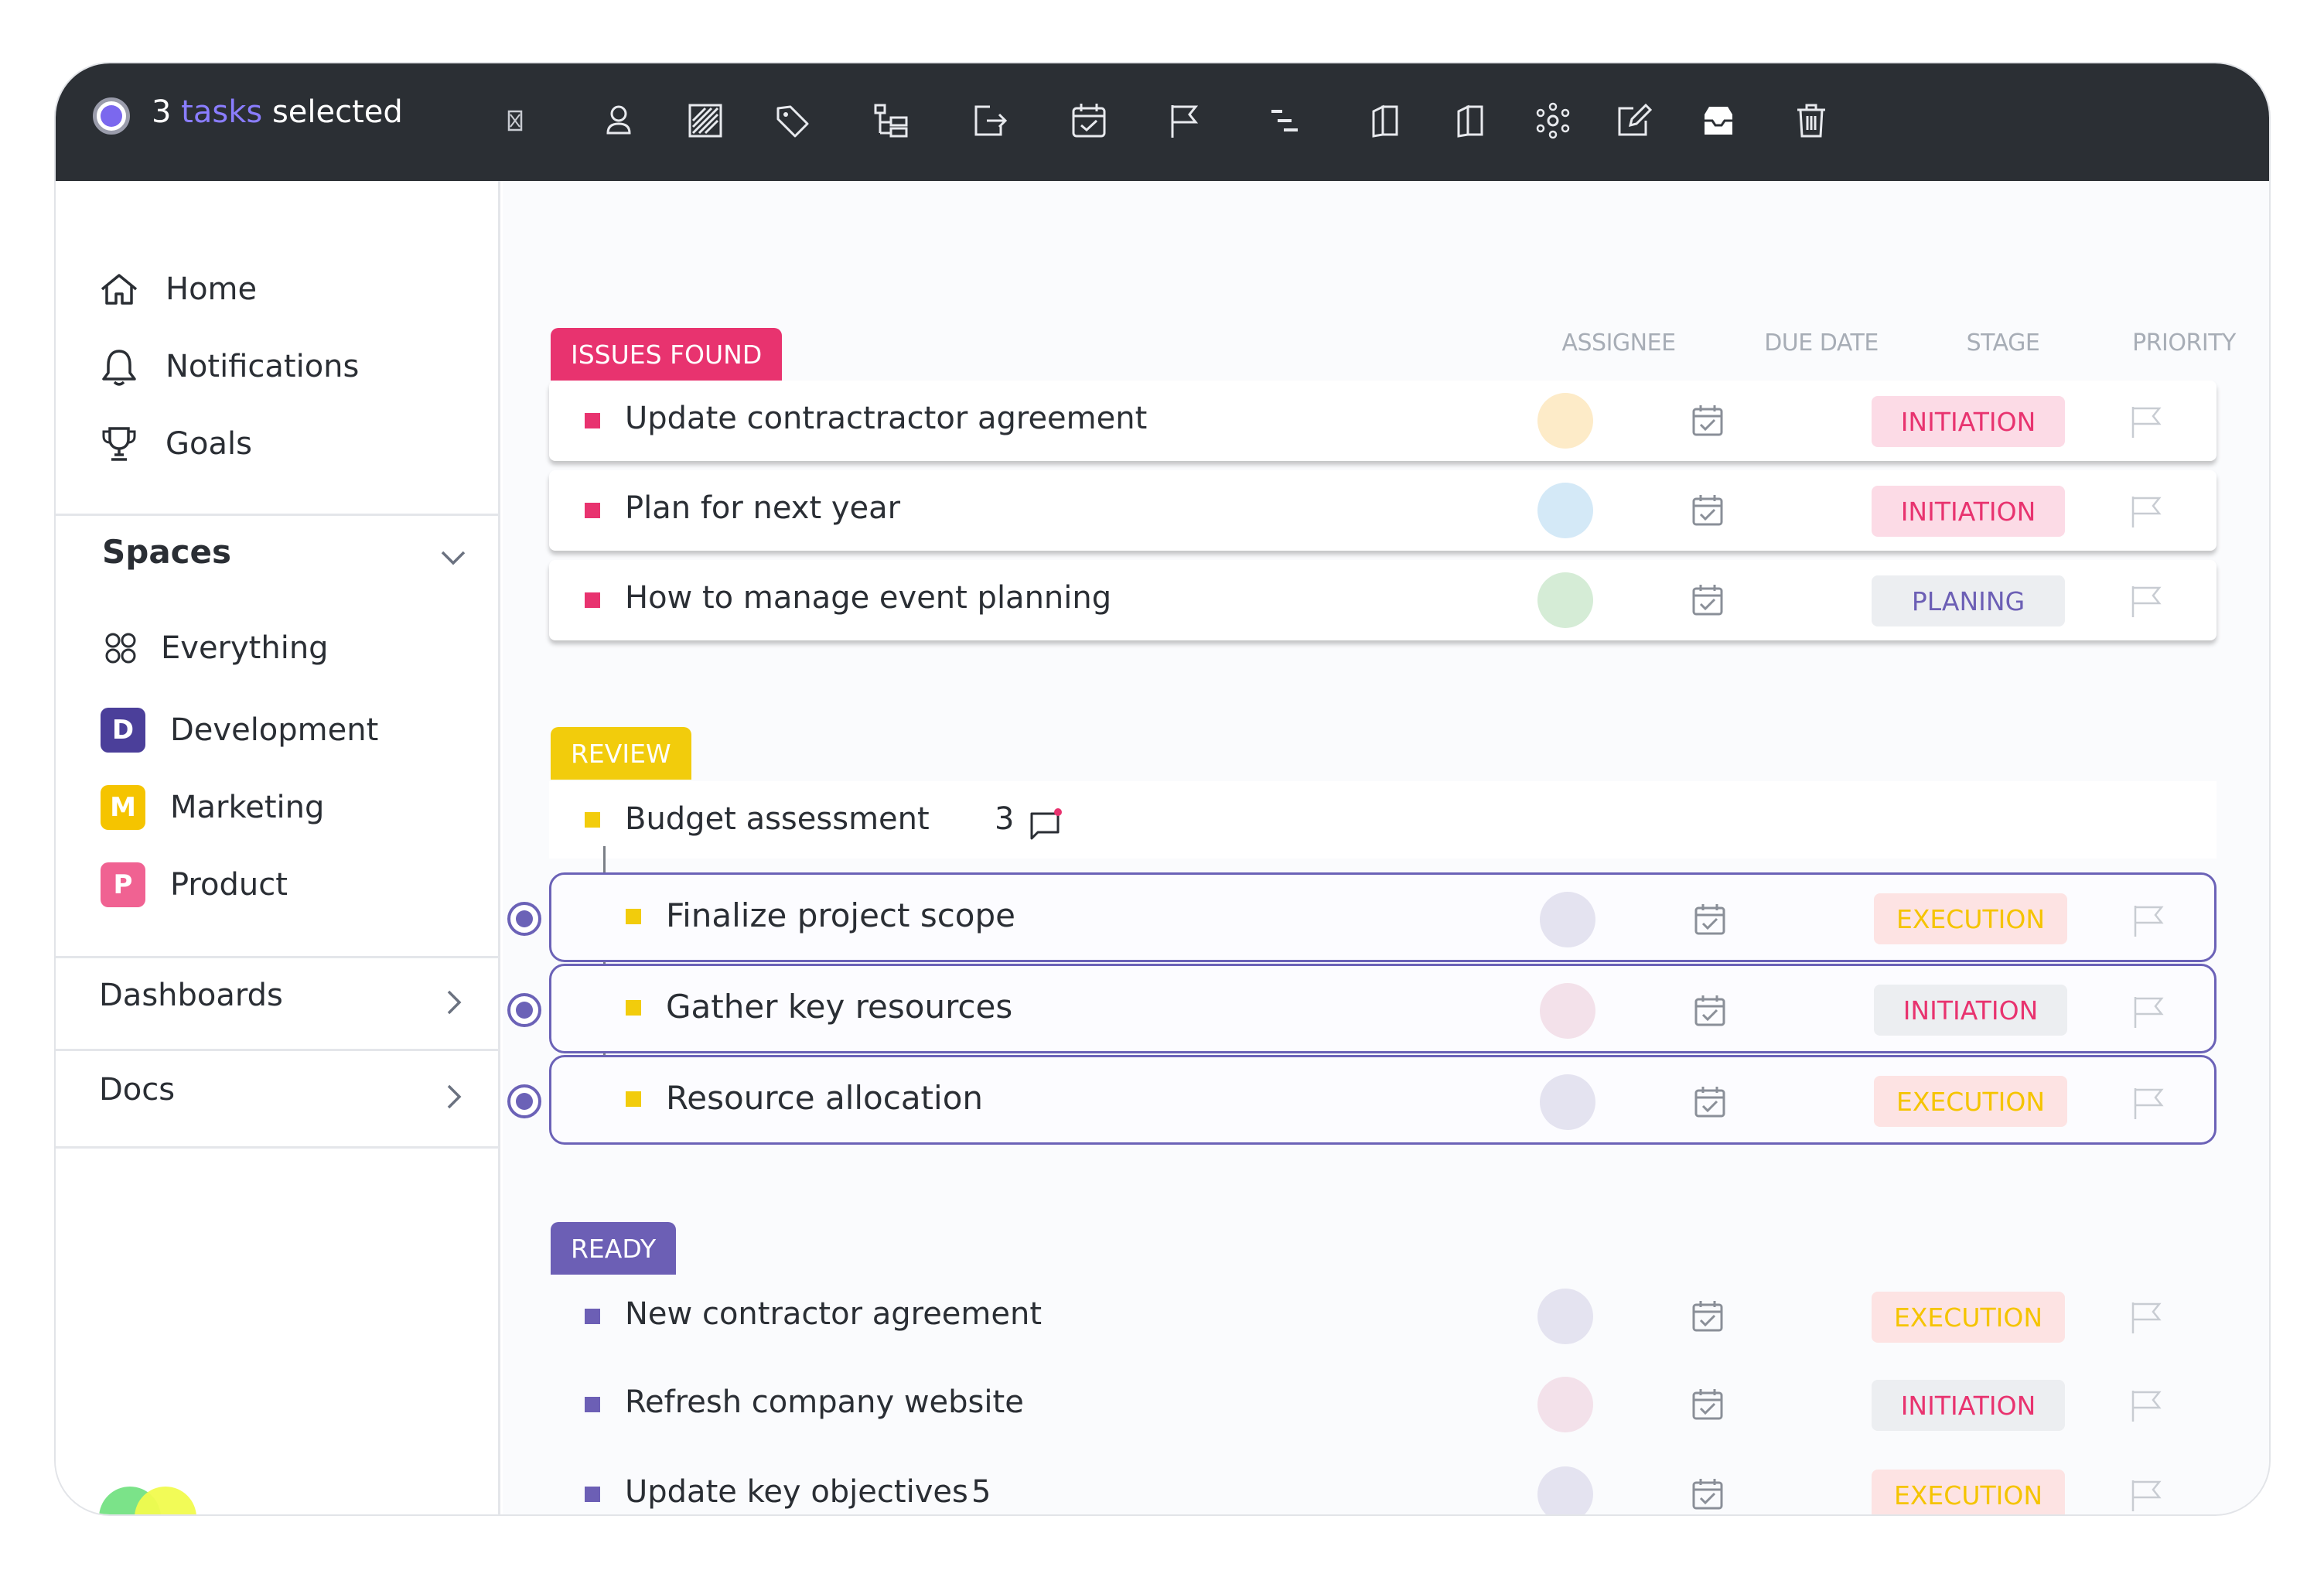 The image size is (2324, 1584). Describe the element at coordinates (614, 1249) in the screenshot. I see `group-tag-ready: READY` at that location.